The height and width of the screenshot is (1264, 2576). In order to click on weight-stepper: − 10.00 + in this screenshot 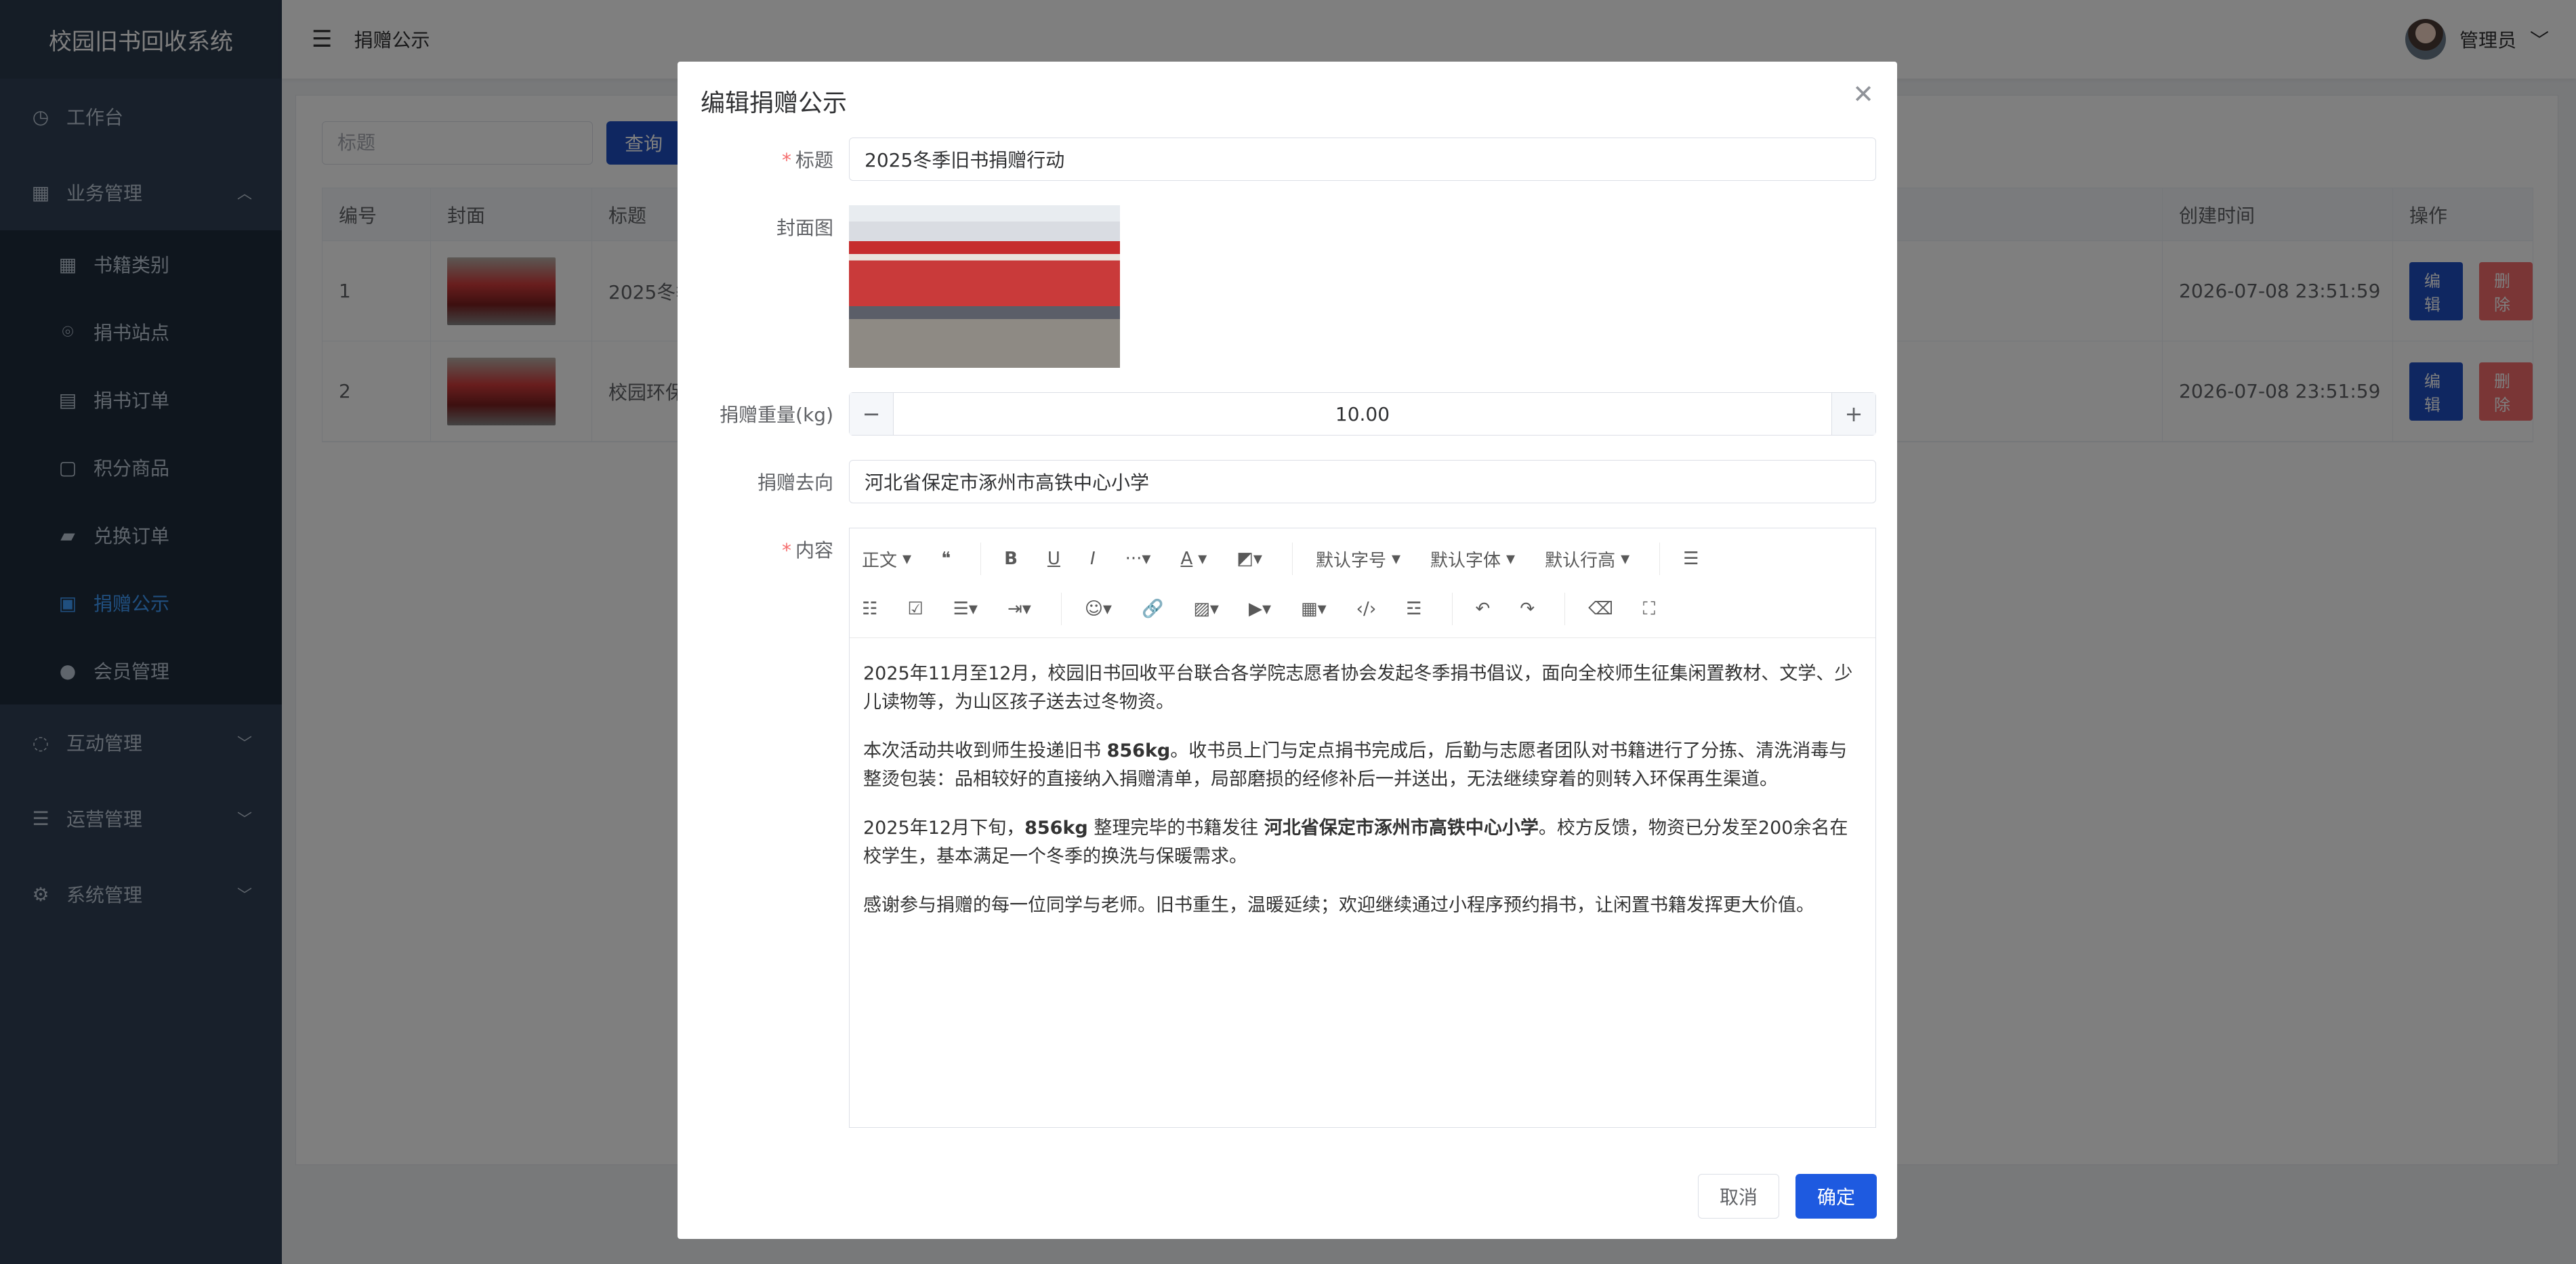, I will do `click(1362, 414)`.